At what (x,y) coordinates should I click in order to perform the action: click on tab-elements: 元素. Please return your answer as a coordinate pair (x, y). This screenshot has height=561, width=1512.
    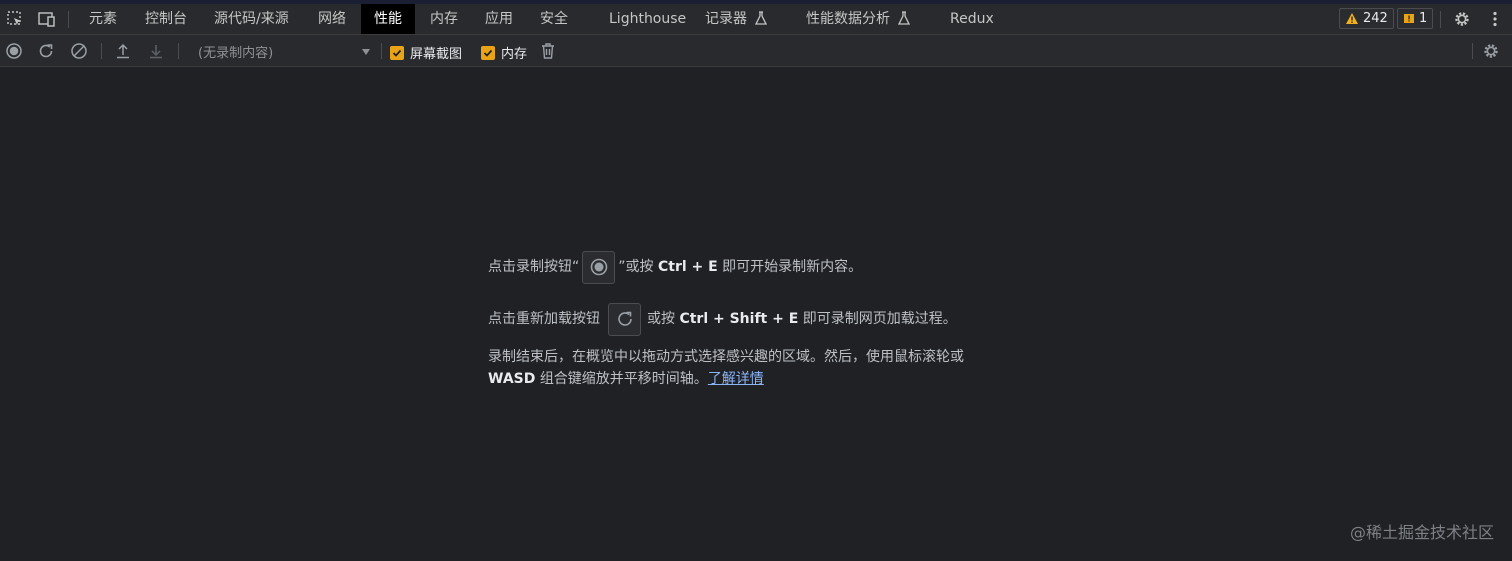
    Looking at the image, I should click on (103, 19).